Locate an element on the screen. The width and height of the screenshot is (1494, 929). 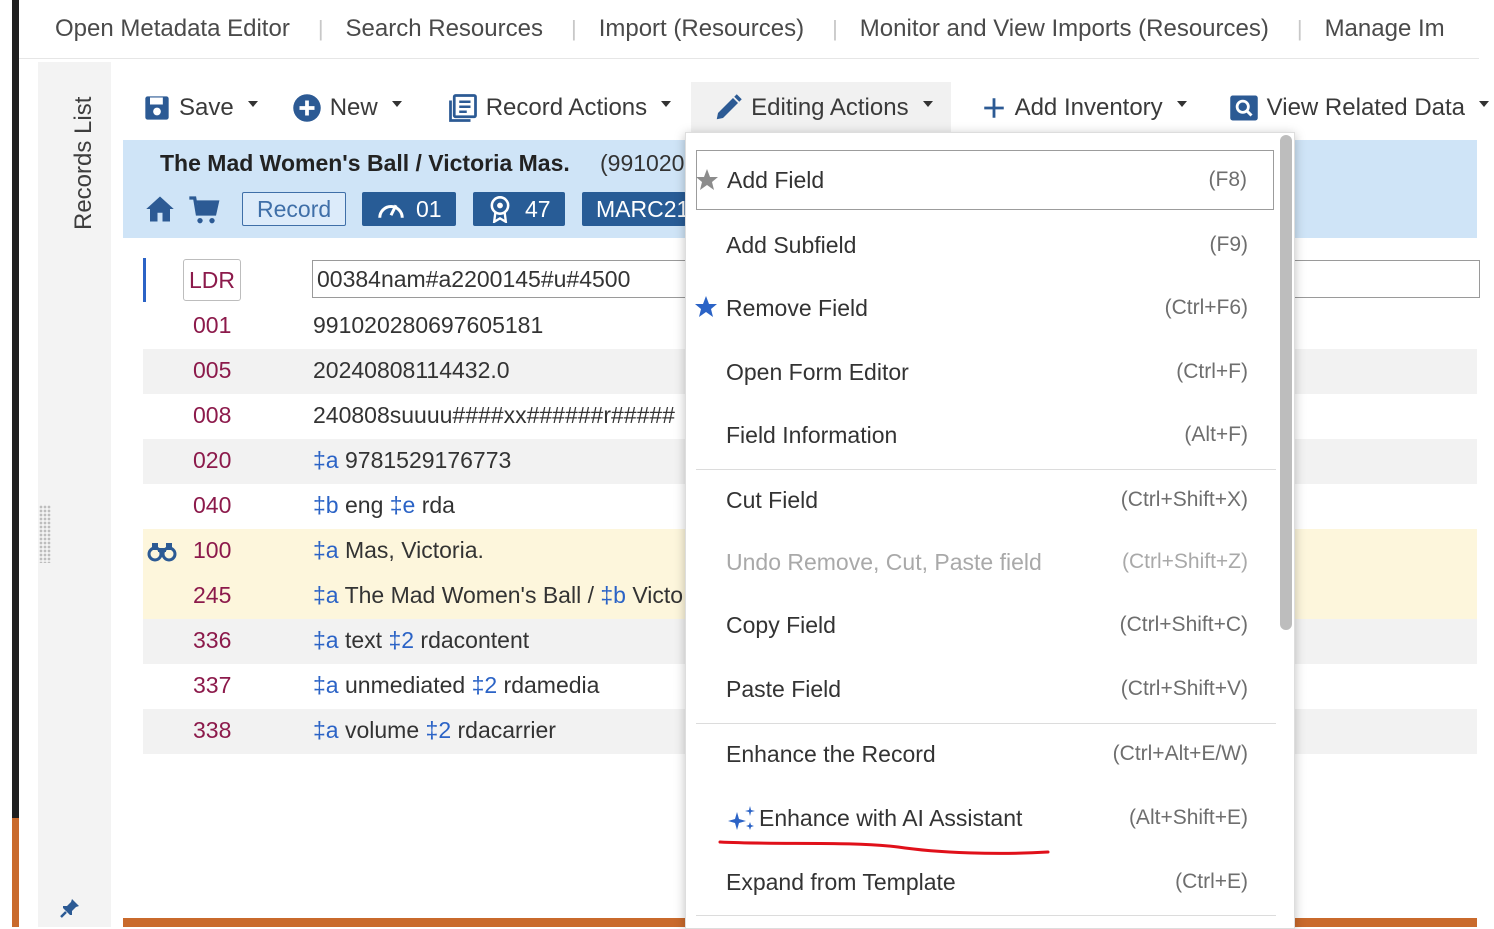
menu-item-label: Enhance the Record is located at coordinates (831, 753).